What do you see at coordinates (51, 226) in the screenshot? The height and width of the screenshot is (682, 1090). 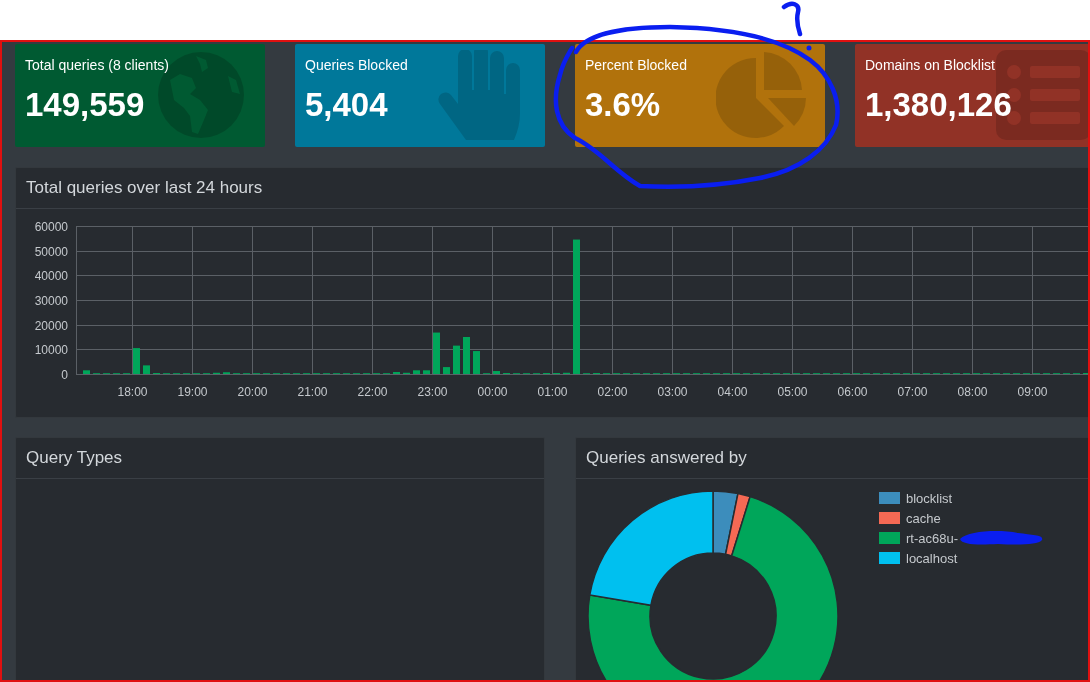 I see `axis-label: 60000` at bounding box center [51, 226].